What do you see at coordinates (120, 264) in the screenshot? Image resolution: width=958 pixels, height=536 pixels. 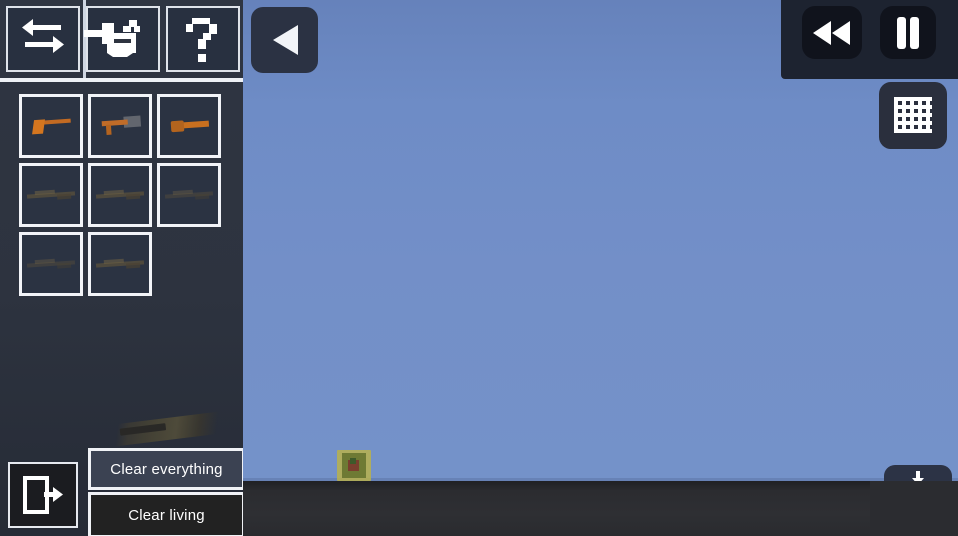 I see `weapon-slot-launcher` at bounding box center [120, 264].